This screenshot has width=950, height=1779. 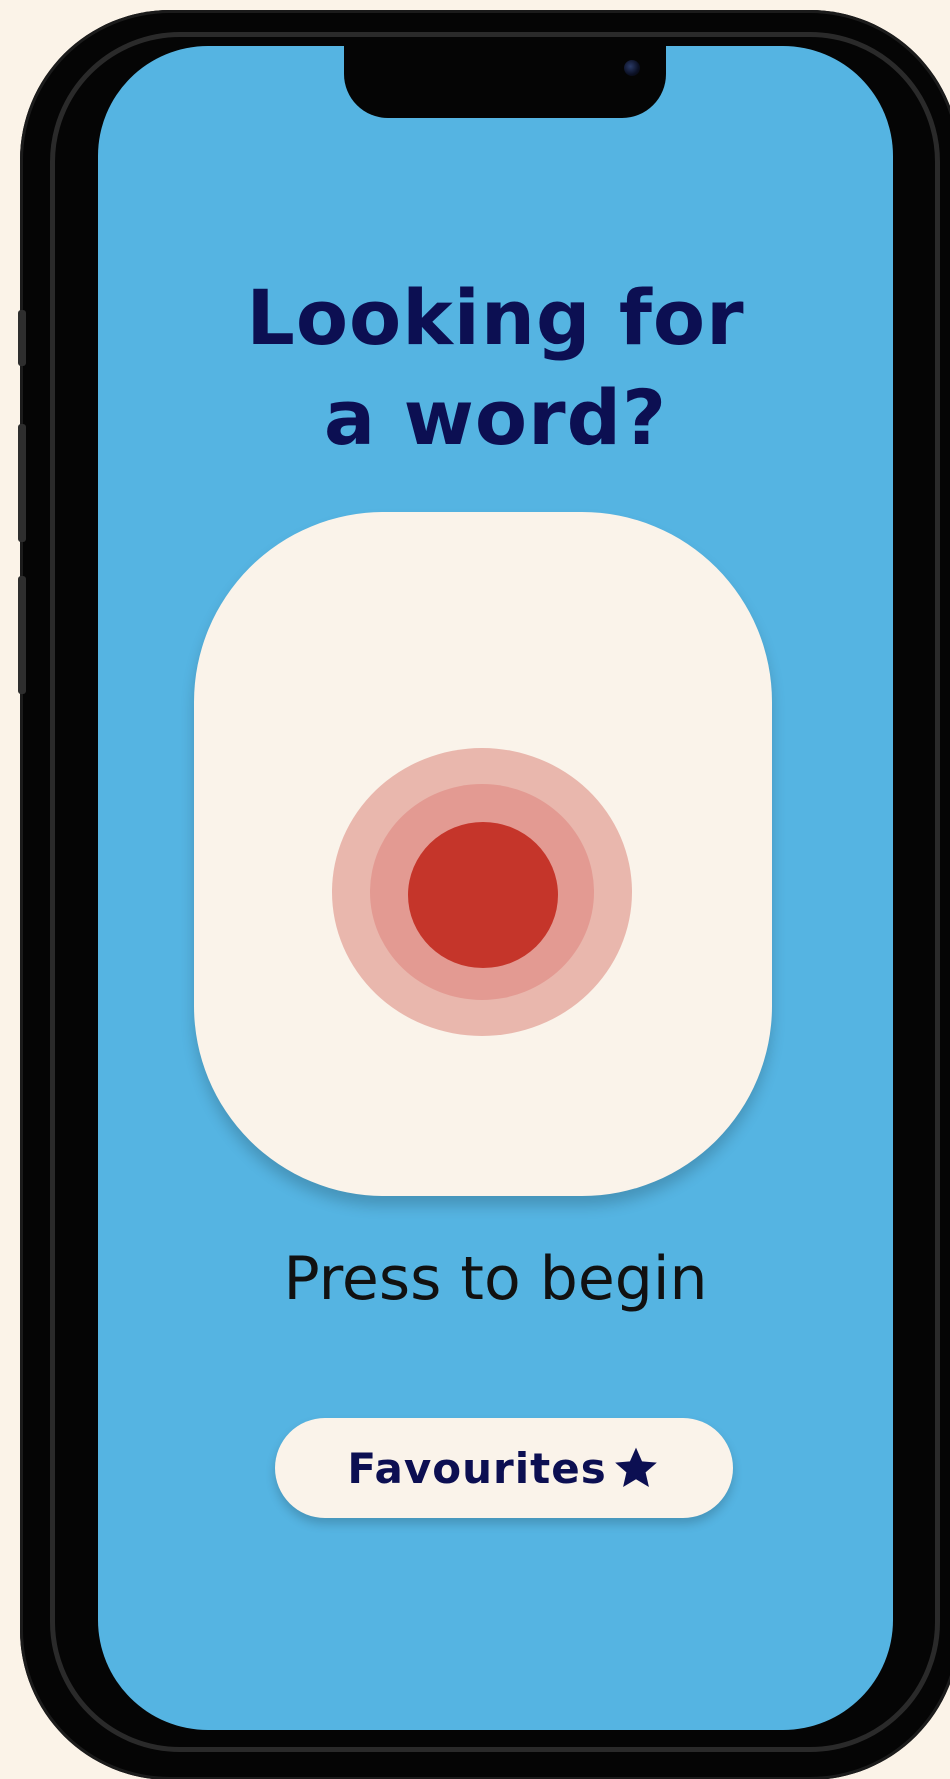 I want to click on press-to-begin-label: Press to begin, so click(x=495, y=1279).